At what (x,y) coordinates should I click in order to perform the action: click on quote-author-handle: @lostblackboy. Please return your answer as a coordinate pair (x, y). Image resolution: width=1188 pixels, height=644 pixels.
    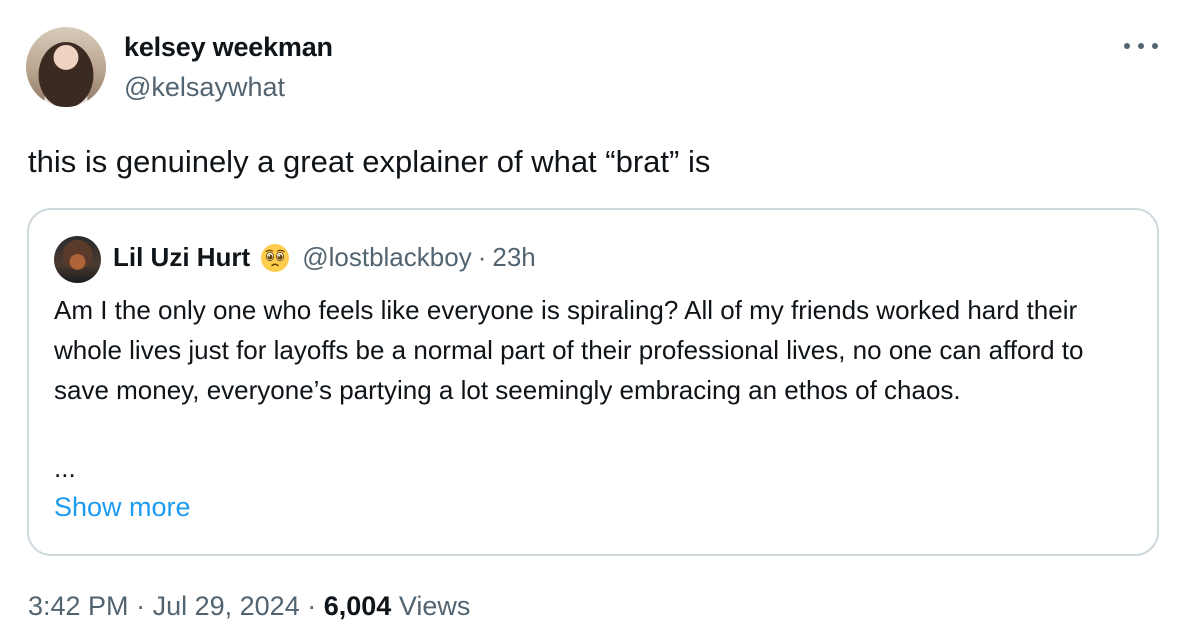
    Looking at the image, I should click on (386, 257).